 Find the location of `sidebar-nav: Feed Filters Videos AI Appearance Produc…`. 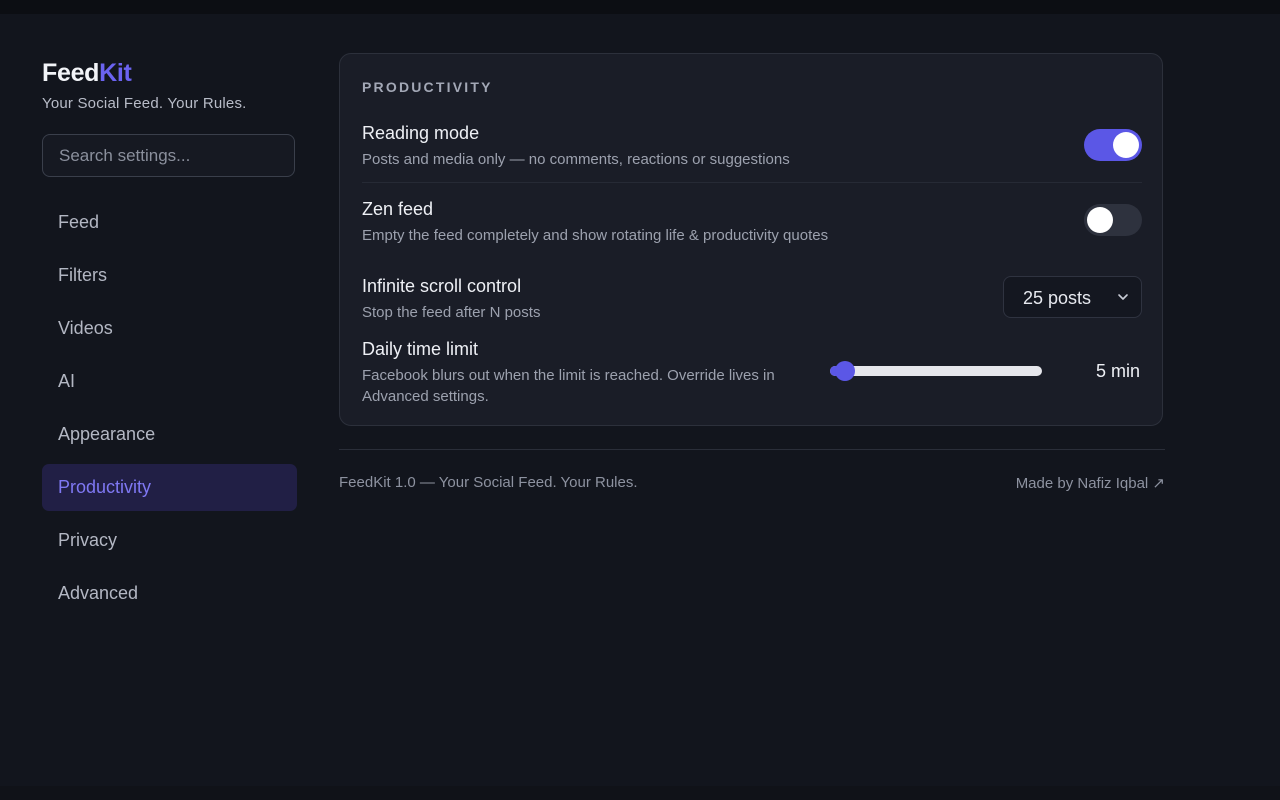

sidebar-nav: Feed Filters Videos AI Appearance Produc… is located at coordinates (169, 408).